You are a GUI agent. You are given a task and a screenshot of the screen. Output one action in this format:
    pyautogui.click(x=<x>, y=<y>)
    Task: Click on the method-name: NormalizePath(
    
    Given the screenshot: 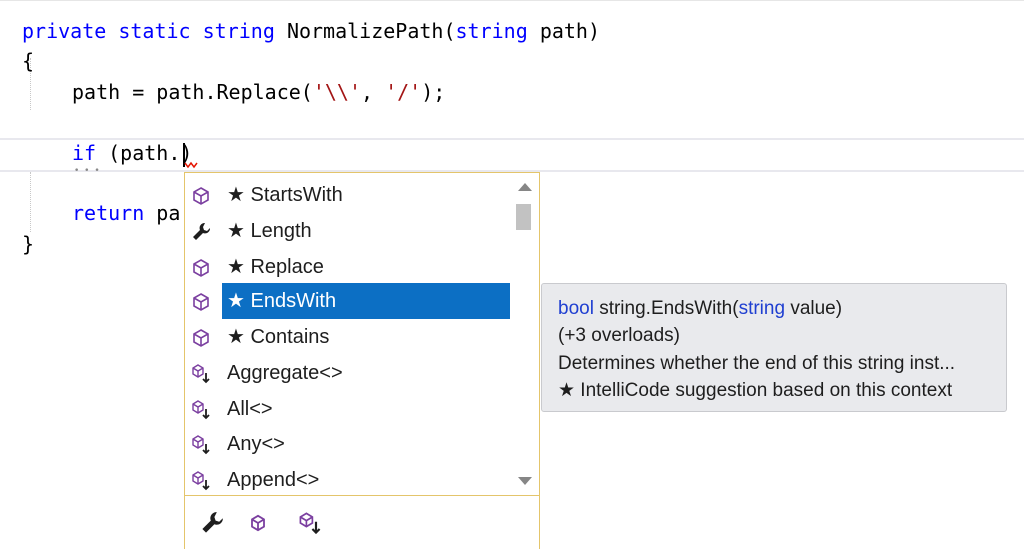 What is the action you would take?
    pyautogui.click(x=371, y=31)
    